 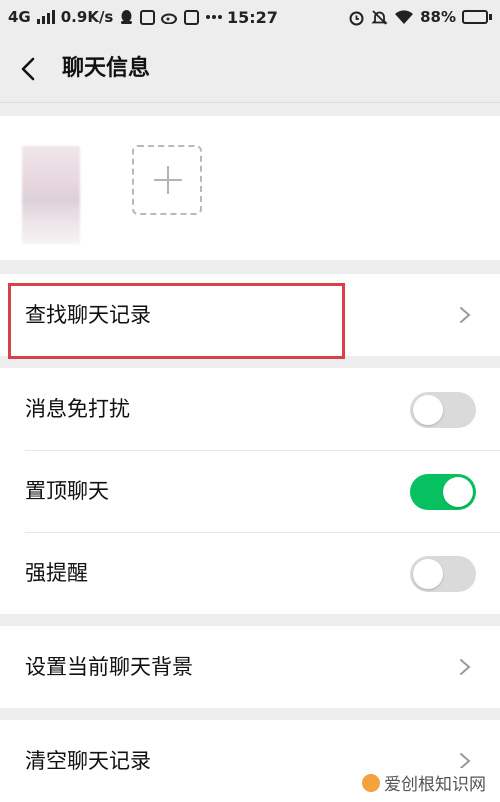 I want to click on alarm-icon, so click(x=356, y=18).